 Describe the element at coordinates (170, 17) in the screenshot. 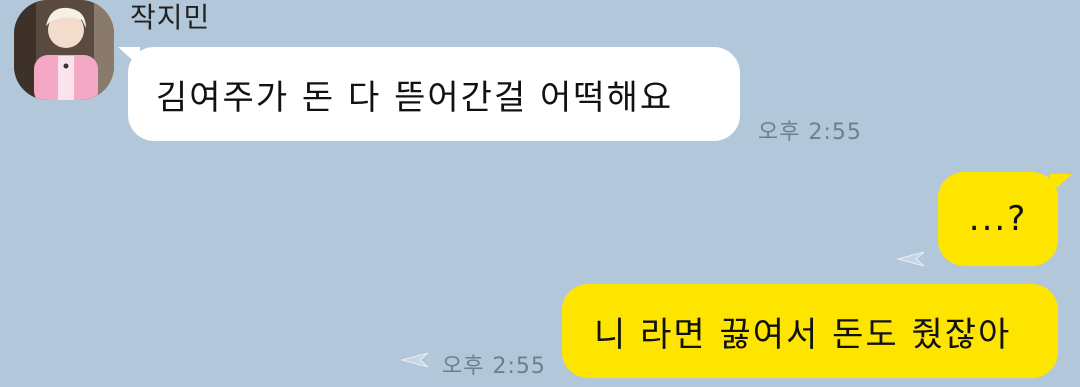

I see `sender-name: 작지민` at that location.